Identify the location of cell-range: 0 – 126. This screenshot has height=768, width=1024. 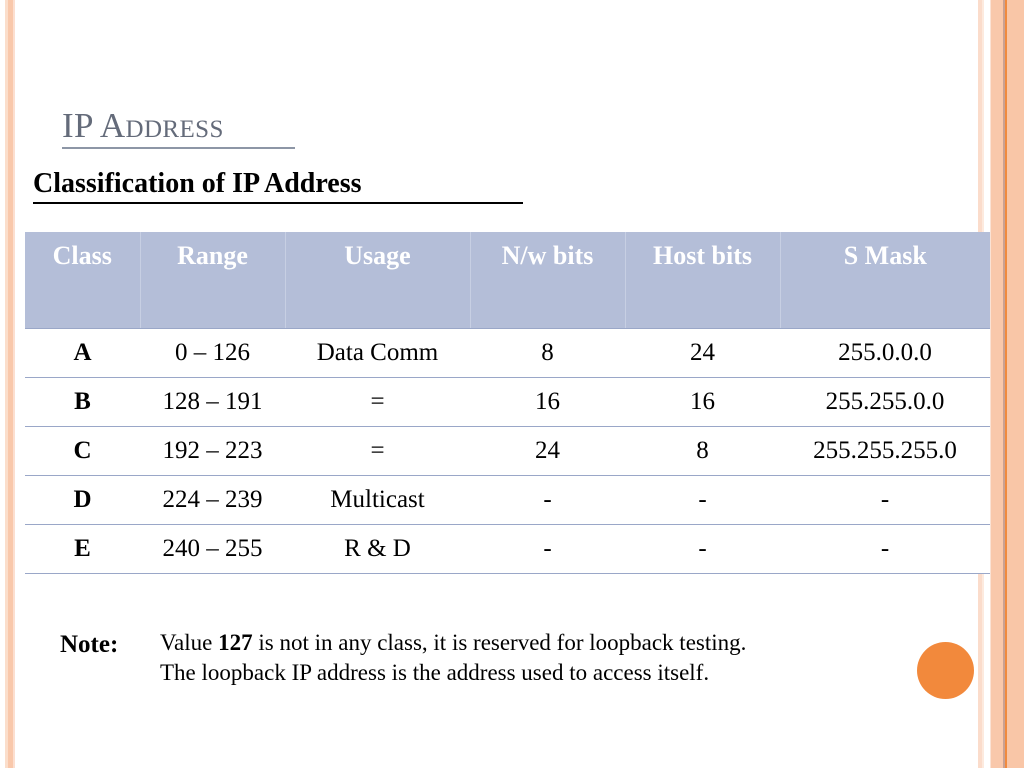
(212, 353).